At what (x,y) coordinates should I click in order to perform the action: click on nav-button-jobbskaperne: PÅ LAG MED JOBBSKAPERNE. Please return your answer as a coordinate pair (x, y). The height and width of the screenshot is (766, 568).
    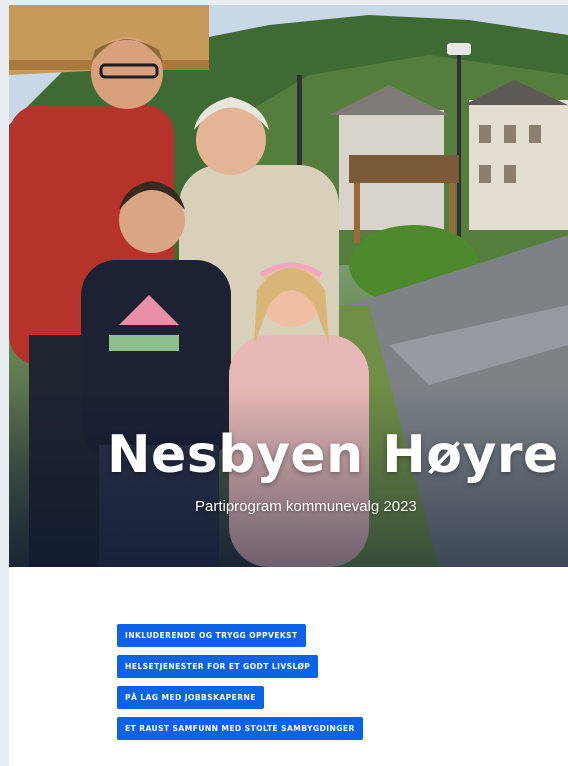
    Looking at the image, I should click on (190, 697).